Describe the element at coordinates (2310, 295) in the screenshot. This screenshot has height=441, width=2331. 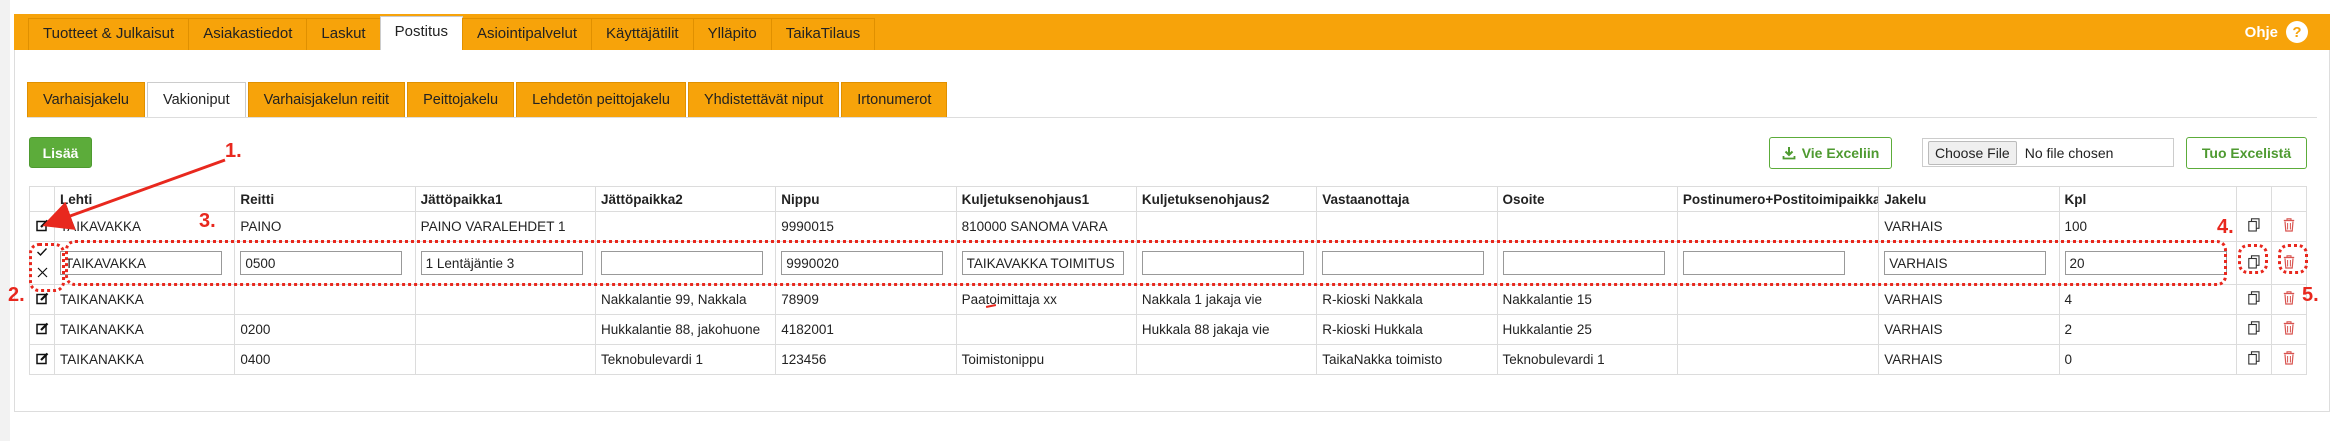
I see `annotation-label-5: 5.` at that location.